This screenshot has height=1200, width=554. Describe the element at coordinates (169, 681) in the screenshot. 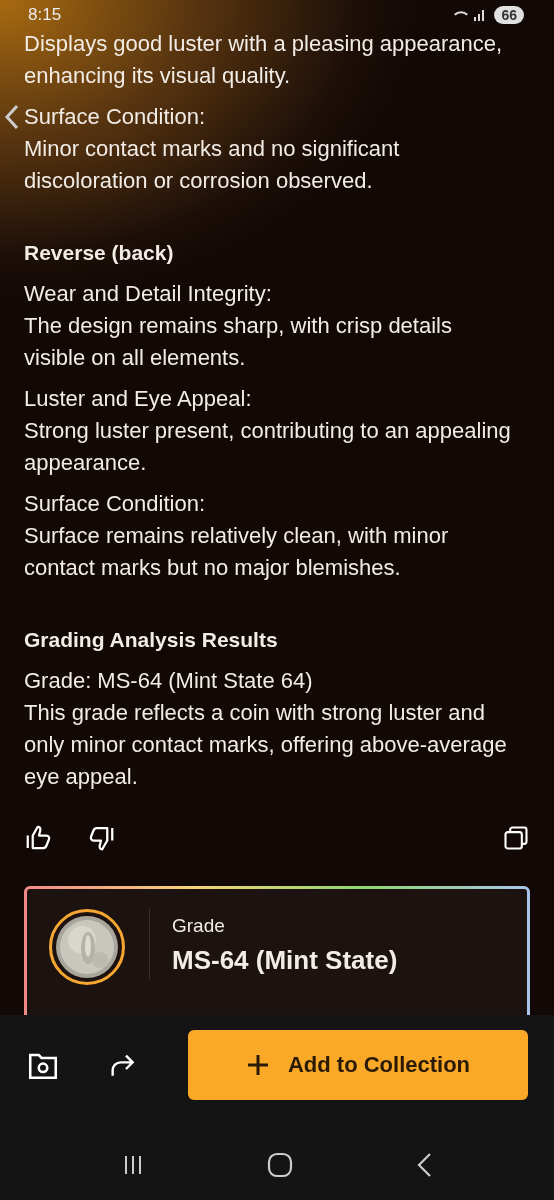

I see `field-label: Grade: MS-64 (Mint State 64)` at that location.